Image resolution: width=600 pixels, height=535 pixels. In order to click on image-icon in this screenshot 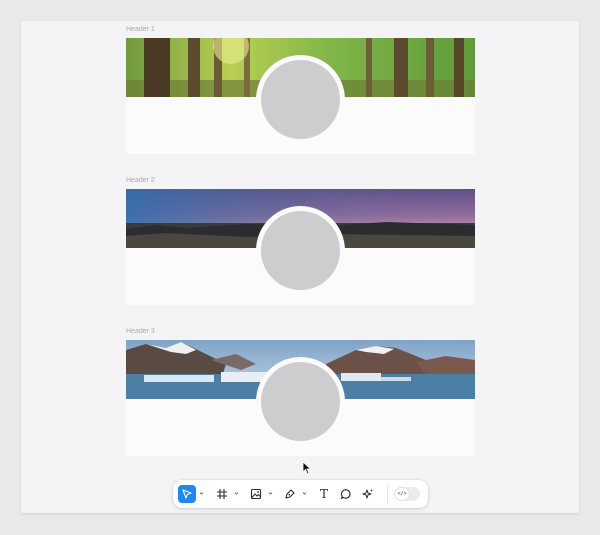, I will do `click(256, 494)`.